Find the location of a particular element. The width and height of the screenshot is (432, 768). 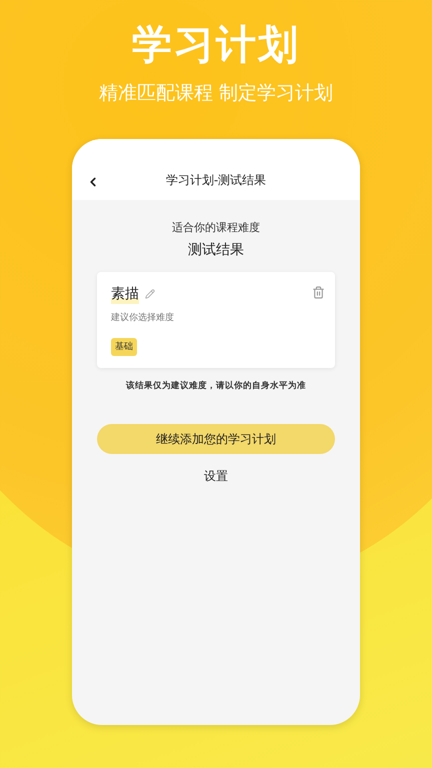

card-hint: 建议你选择难度 is located at coordinates (142, 318).